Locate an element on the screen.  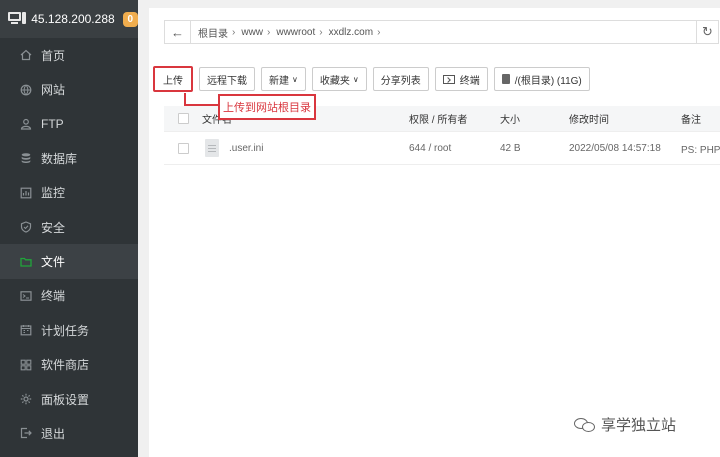
terminal-button: 终端 is located at coordinates (461, 79).